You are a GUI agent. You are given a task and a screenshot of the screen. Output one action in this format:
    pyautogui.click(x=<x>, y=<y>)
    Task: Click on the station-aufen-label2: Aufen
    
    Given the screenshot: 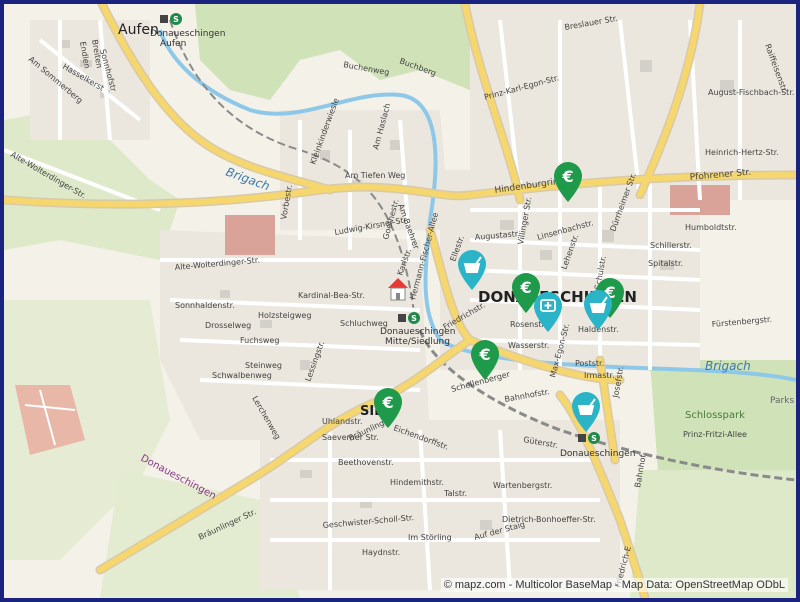 What is the action you would take?
    pyautogui.click(x=173, y=44)
    